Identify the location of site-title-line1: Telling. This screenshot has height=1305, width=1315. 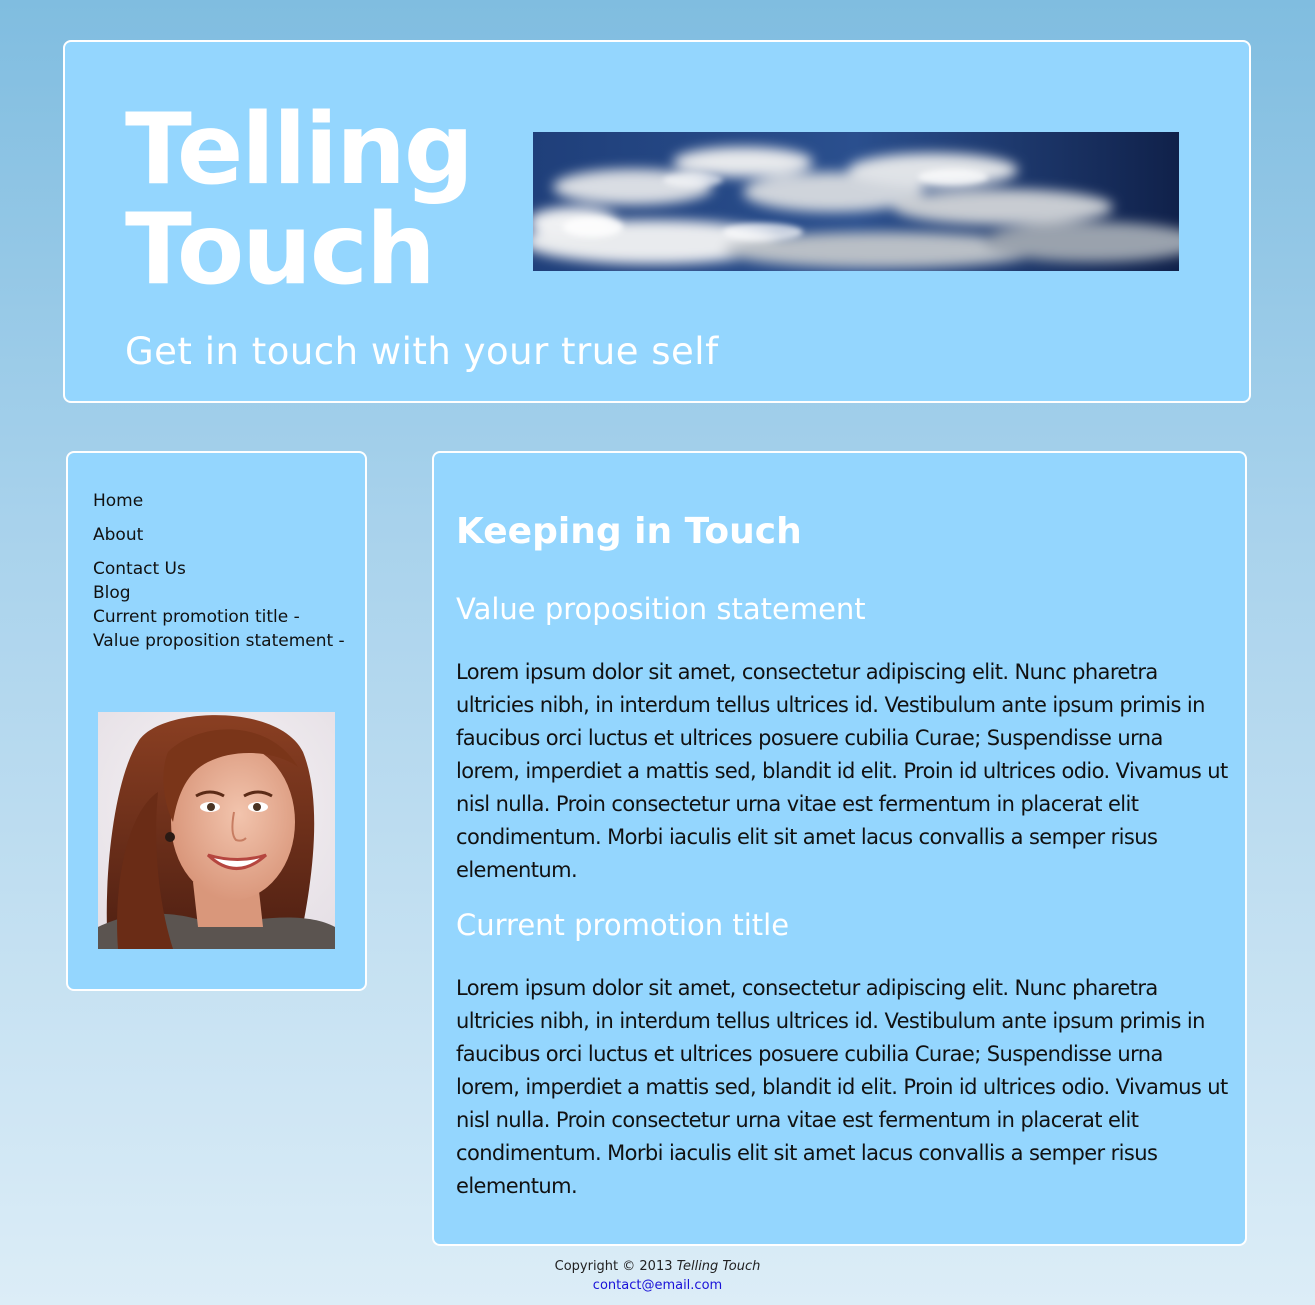
(299, 150).